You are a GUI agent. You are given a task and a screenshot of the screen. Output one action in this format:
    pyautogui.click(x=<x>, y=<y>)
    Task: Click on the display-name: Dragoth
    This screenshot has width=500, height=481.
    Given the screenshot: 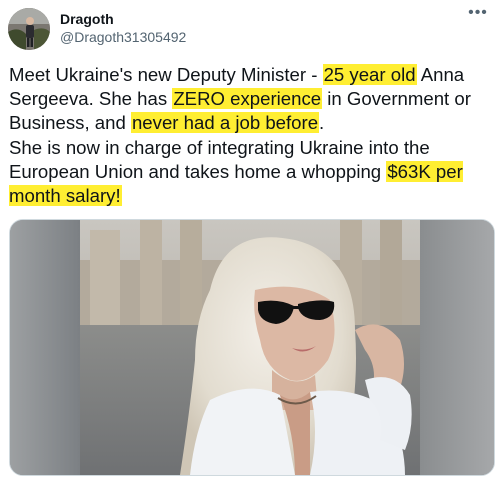 What is the action you would take?
    pyautogui.click(x=123, y=19)
    